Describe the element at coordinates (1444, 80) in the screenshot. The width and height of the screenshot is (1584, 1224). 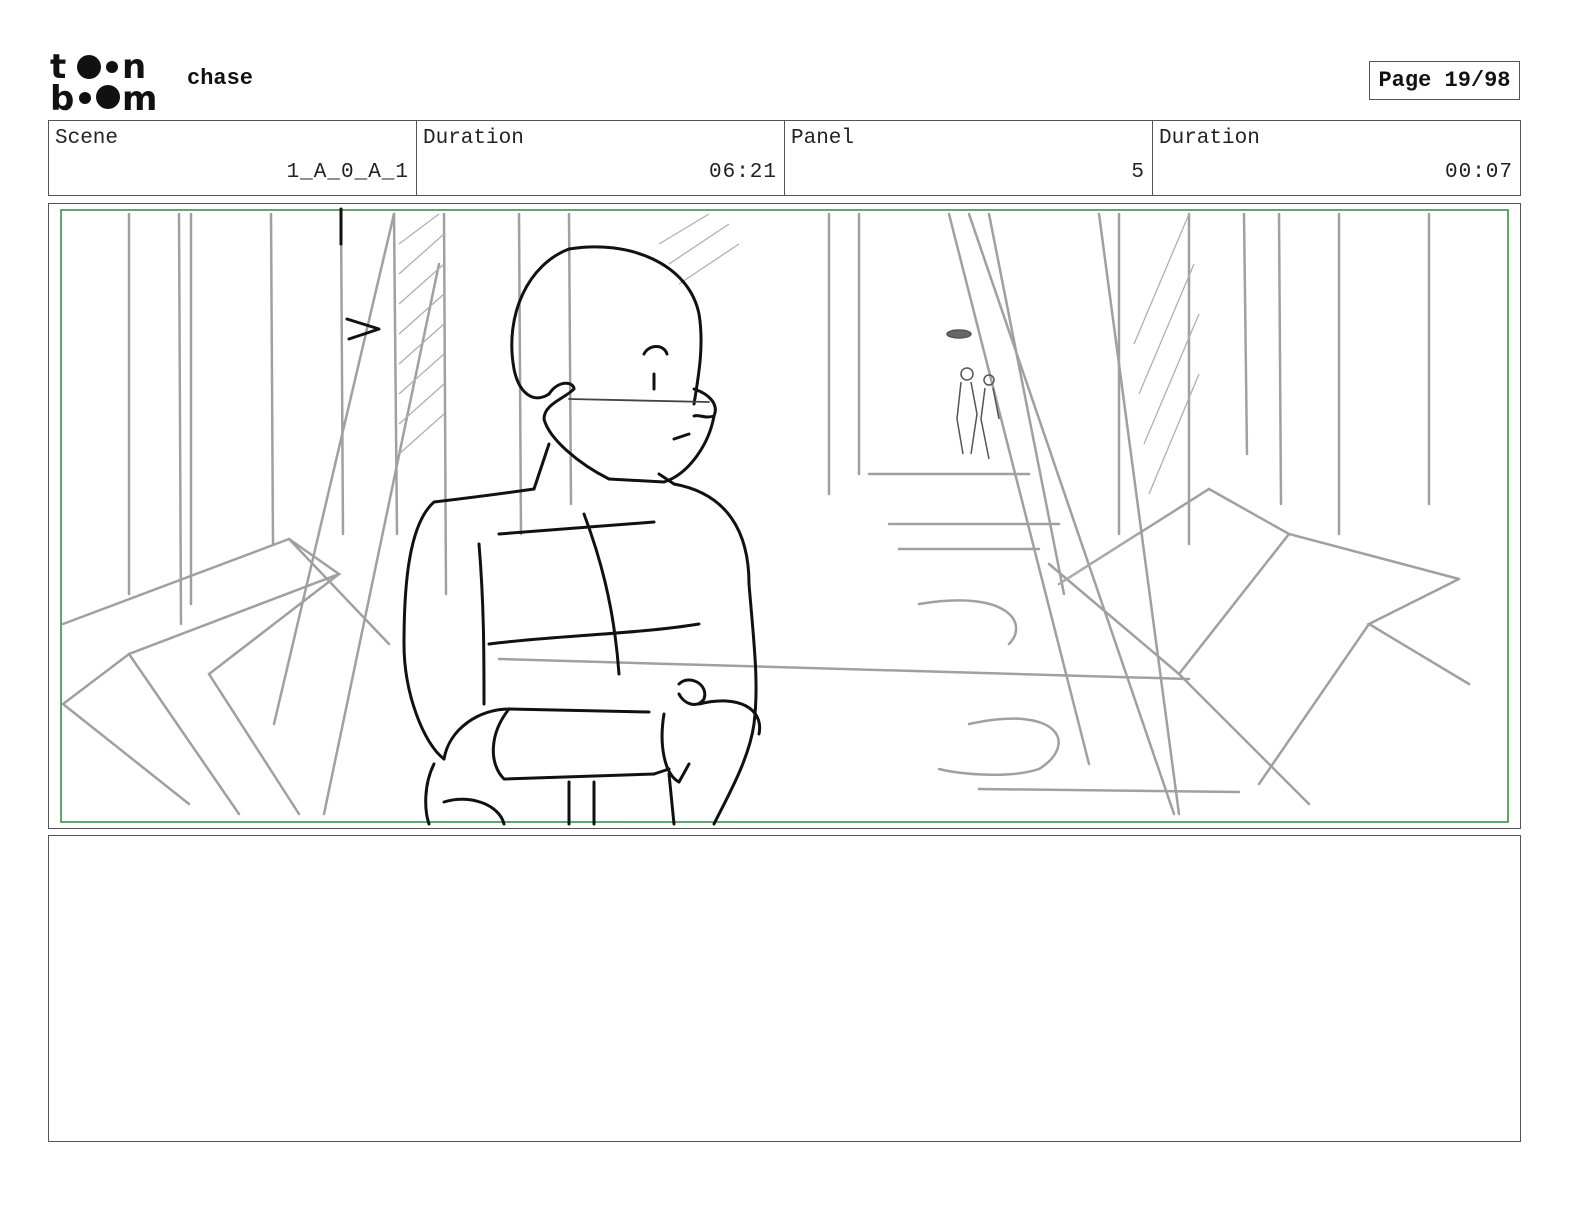
I see `page-indicator: Page 19/98` at that location.